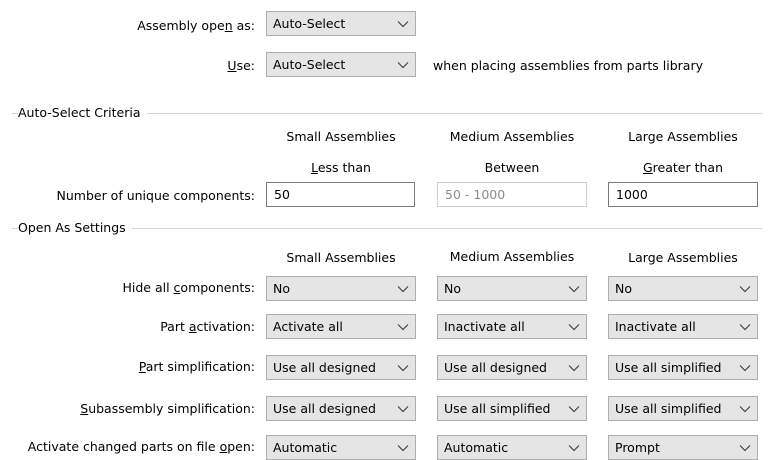 This screenshot has height=460, width=771. What do you see at coordinates (75, 228) in the screenshot?
I see `open-as-group-title: Open As Settings` at bounding box center [75, 228].